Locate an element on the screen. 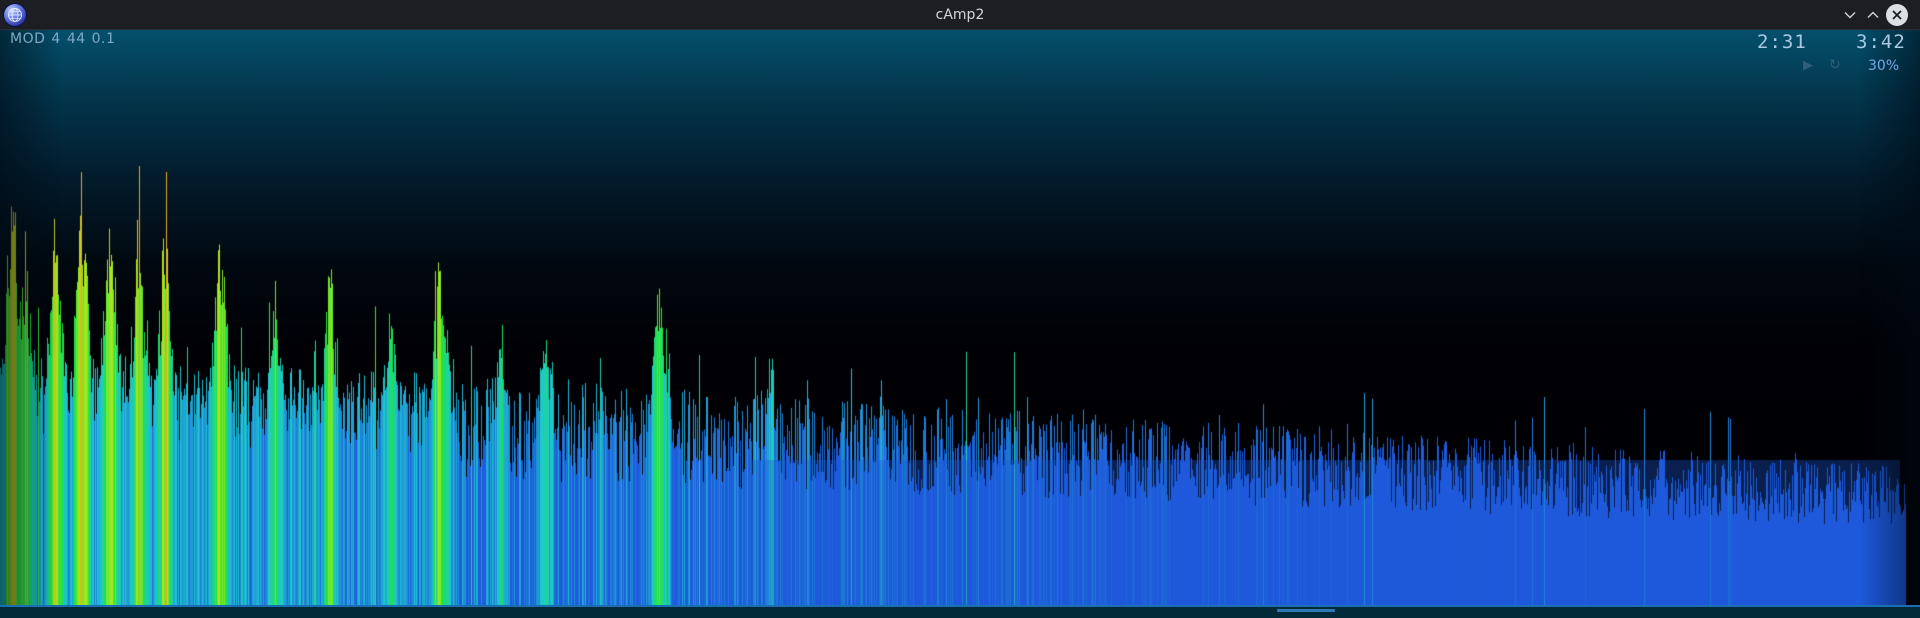 This screenshot has height=618, width=1920. seek-thumb is located at coordinates (1306, 610).